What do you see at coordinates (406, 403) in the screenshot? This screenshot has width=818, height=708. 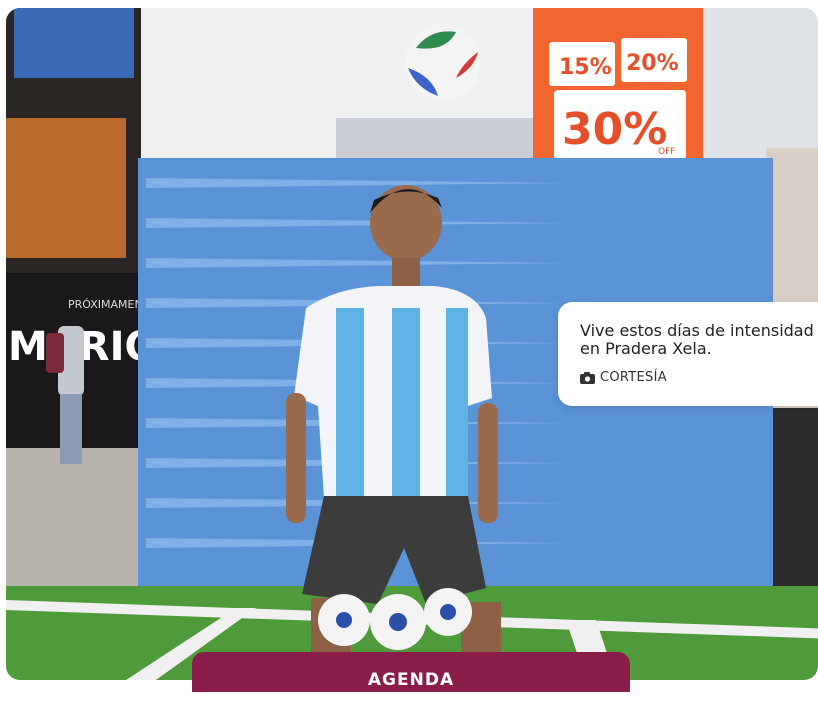 I see `jersey-stripe-mid` at bounding box center [406, 403].